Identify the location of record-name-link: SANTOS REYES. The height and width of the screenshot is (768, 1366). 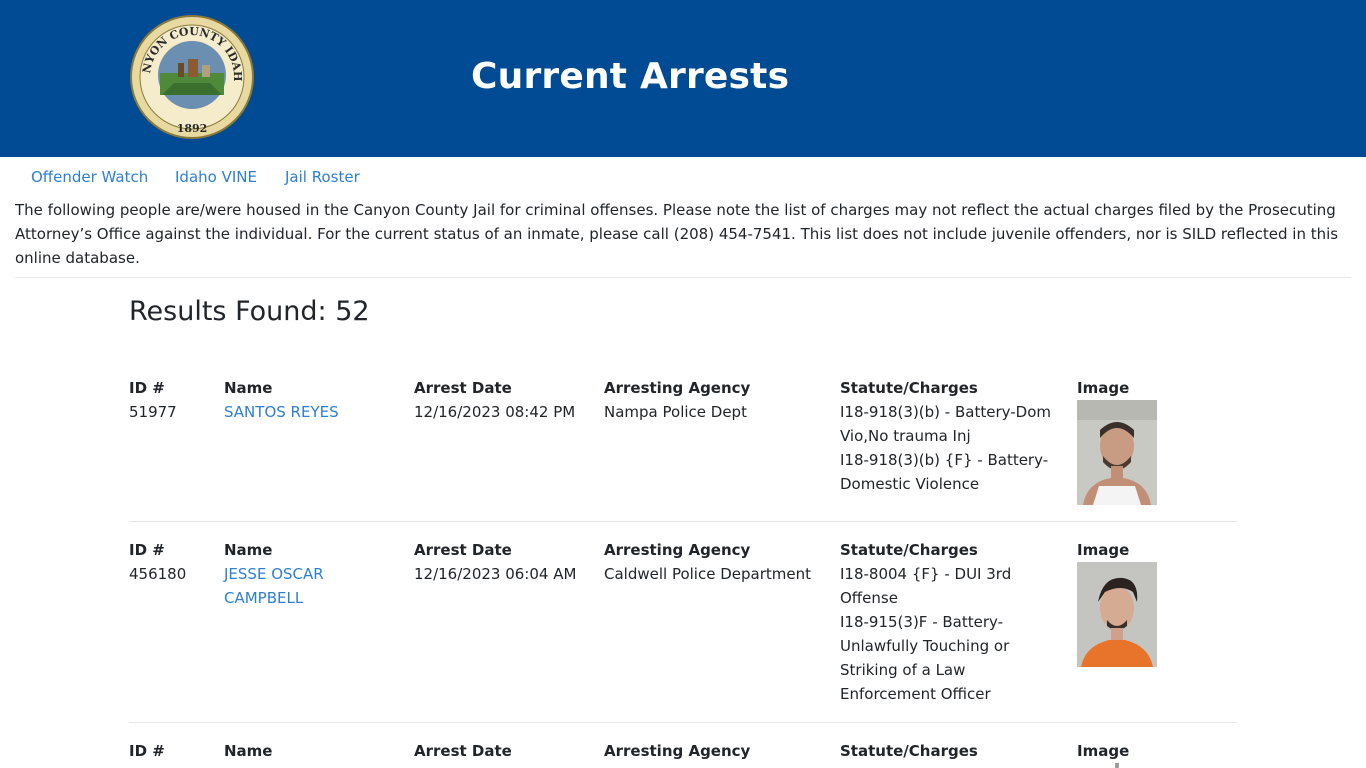
(281, 412).